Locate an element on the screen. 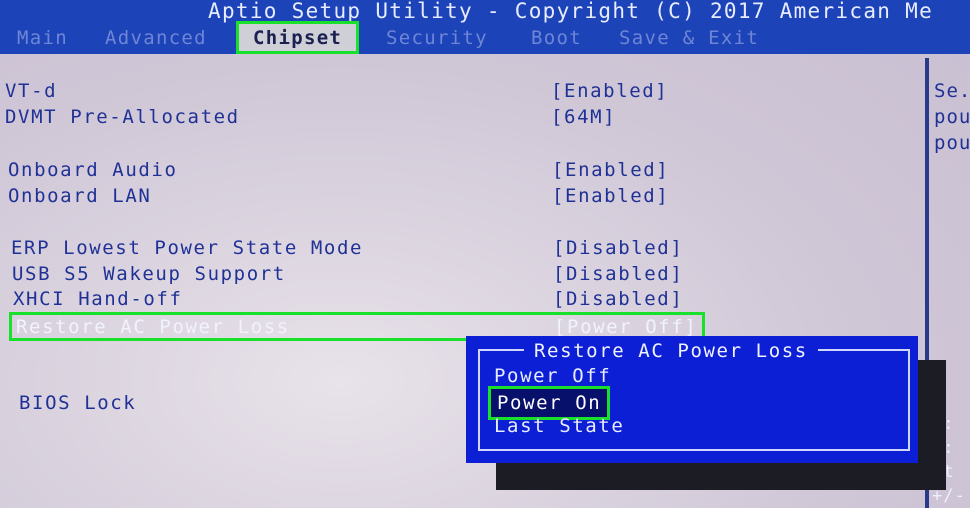 The image size is (970, 508). setting-label: DVMT Pre-Allocated is located at coordinates (122, 117).